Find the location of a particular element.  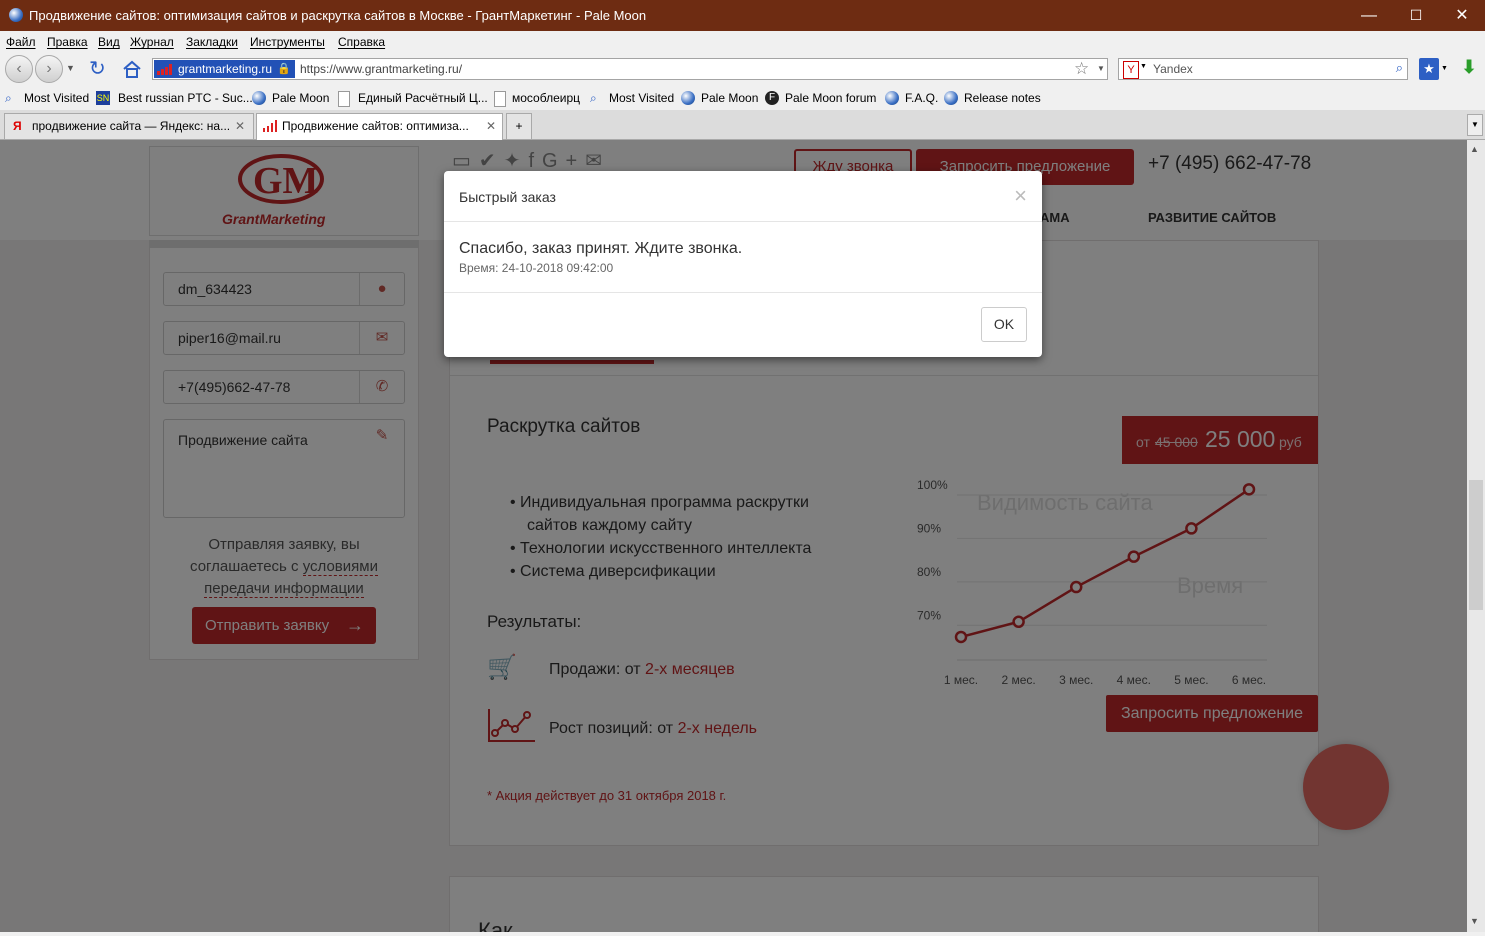

tab-yandex: Я продвижение сайта — Яндекс: на... ✕ is located at coordinates (129, 126).